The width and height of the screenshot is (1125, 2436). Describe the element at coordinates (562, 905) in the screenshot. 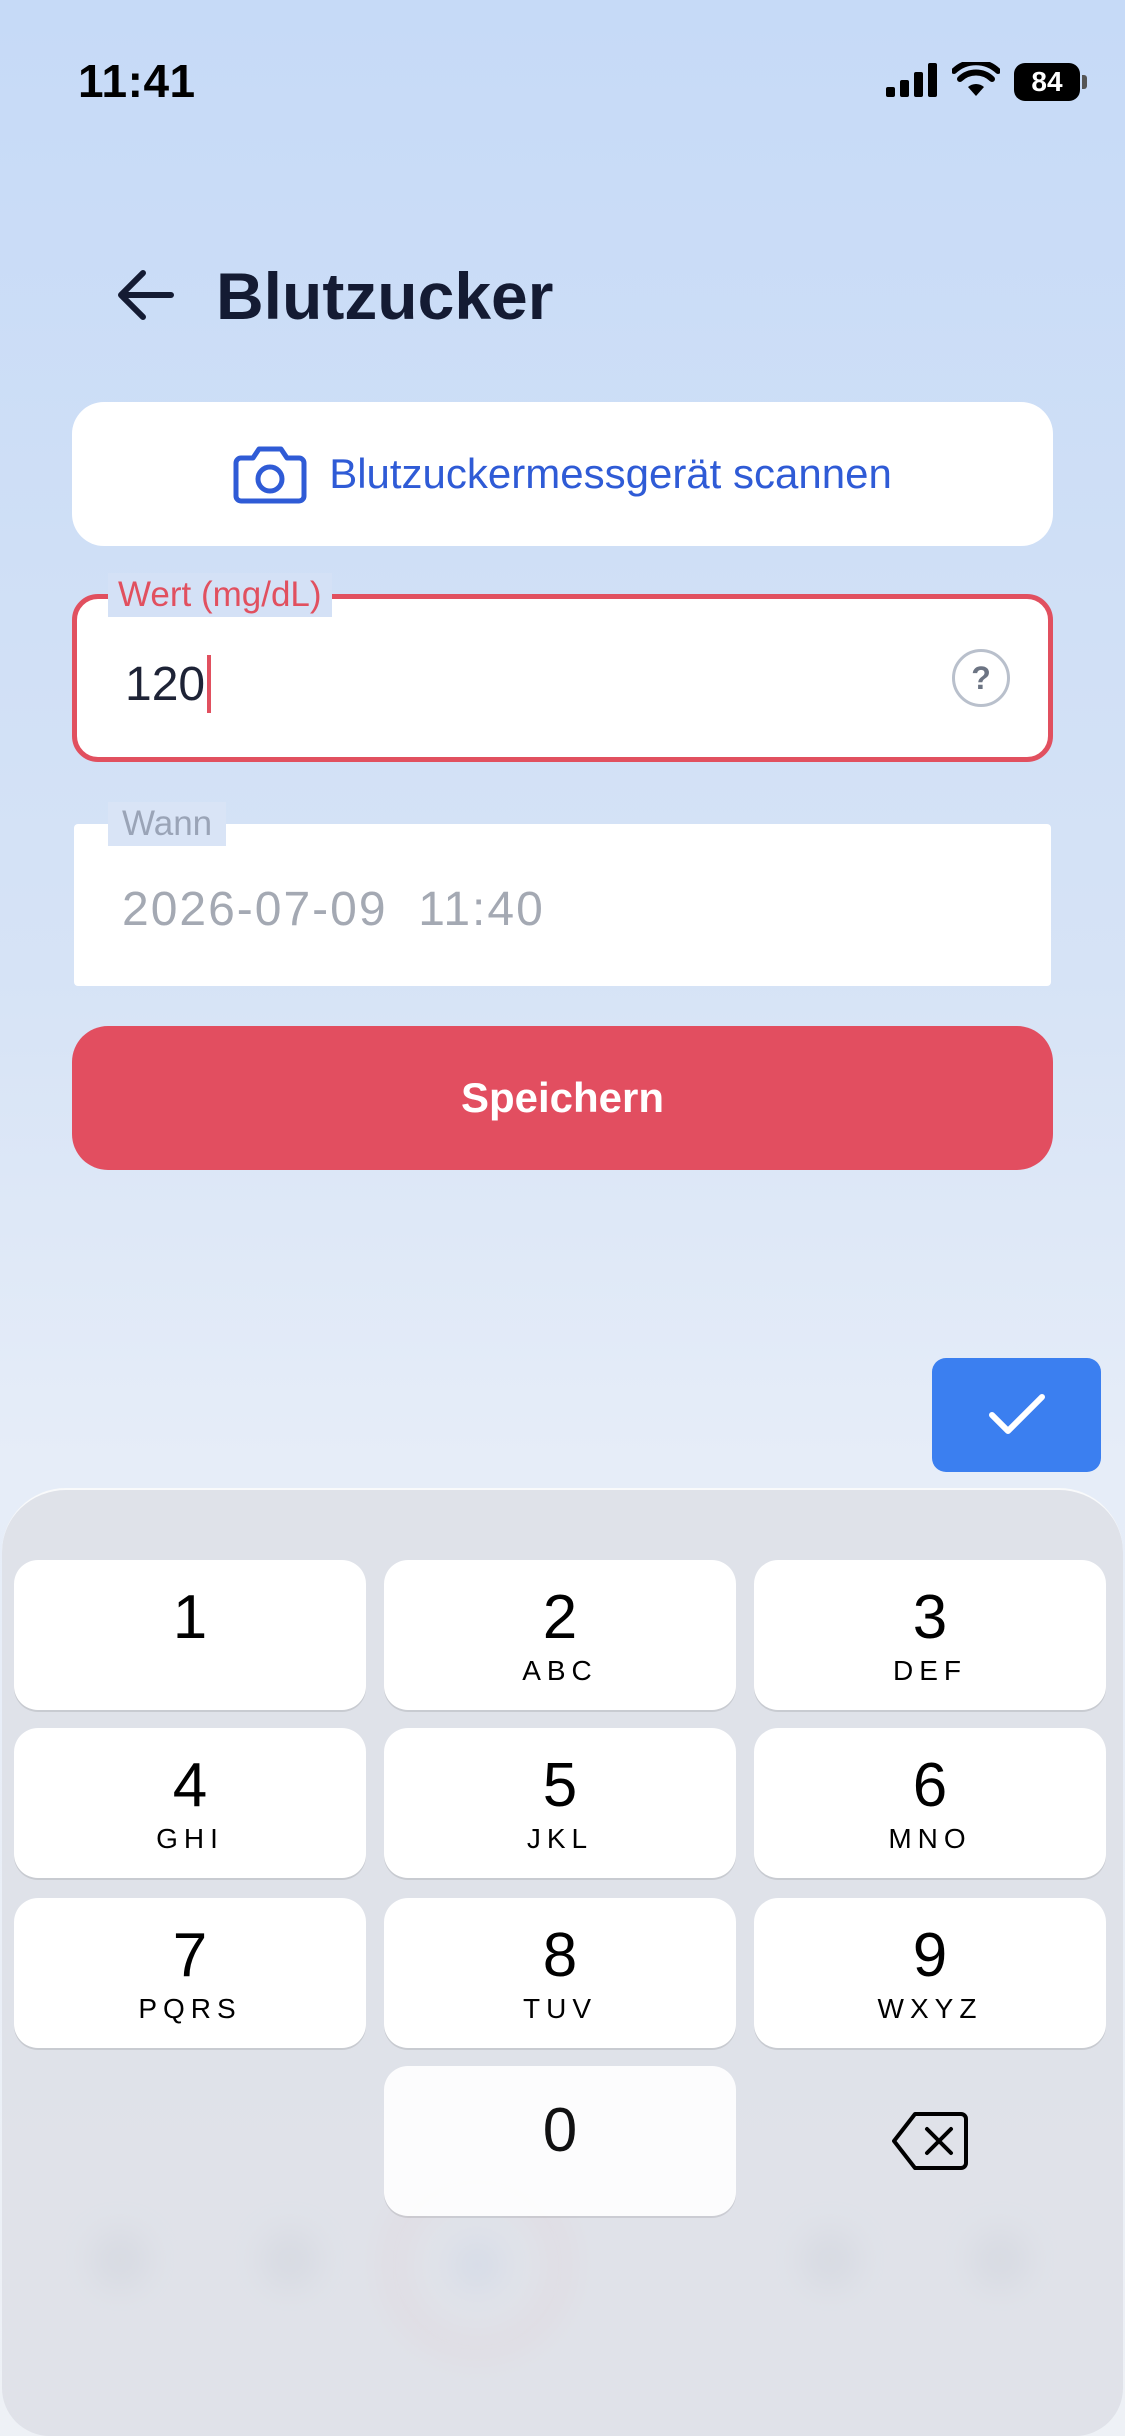

I see `datetime-input: 2026-07-09 11:40` at that location.